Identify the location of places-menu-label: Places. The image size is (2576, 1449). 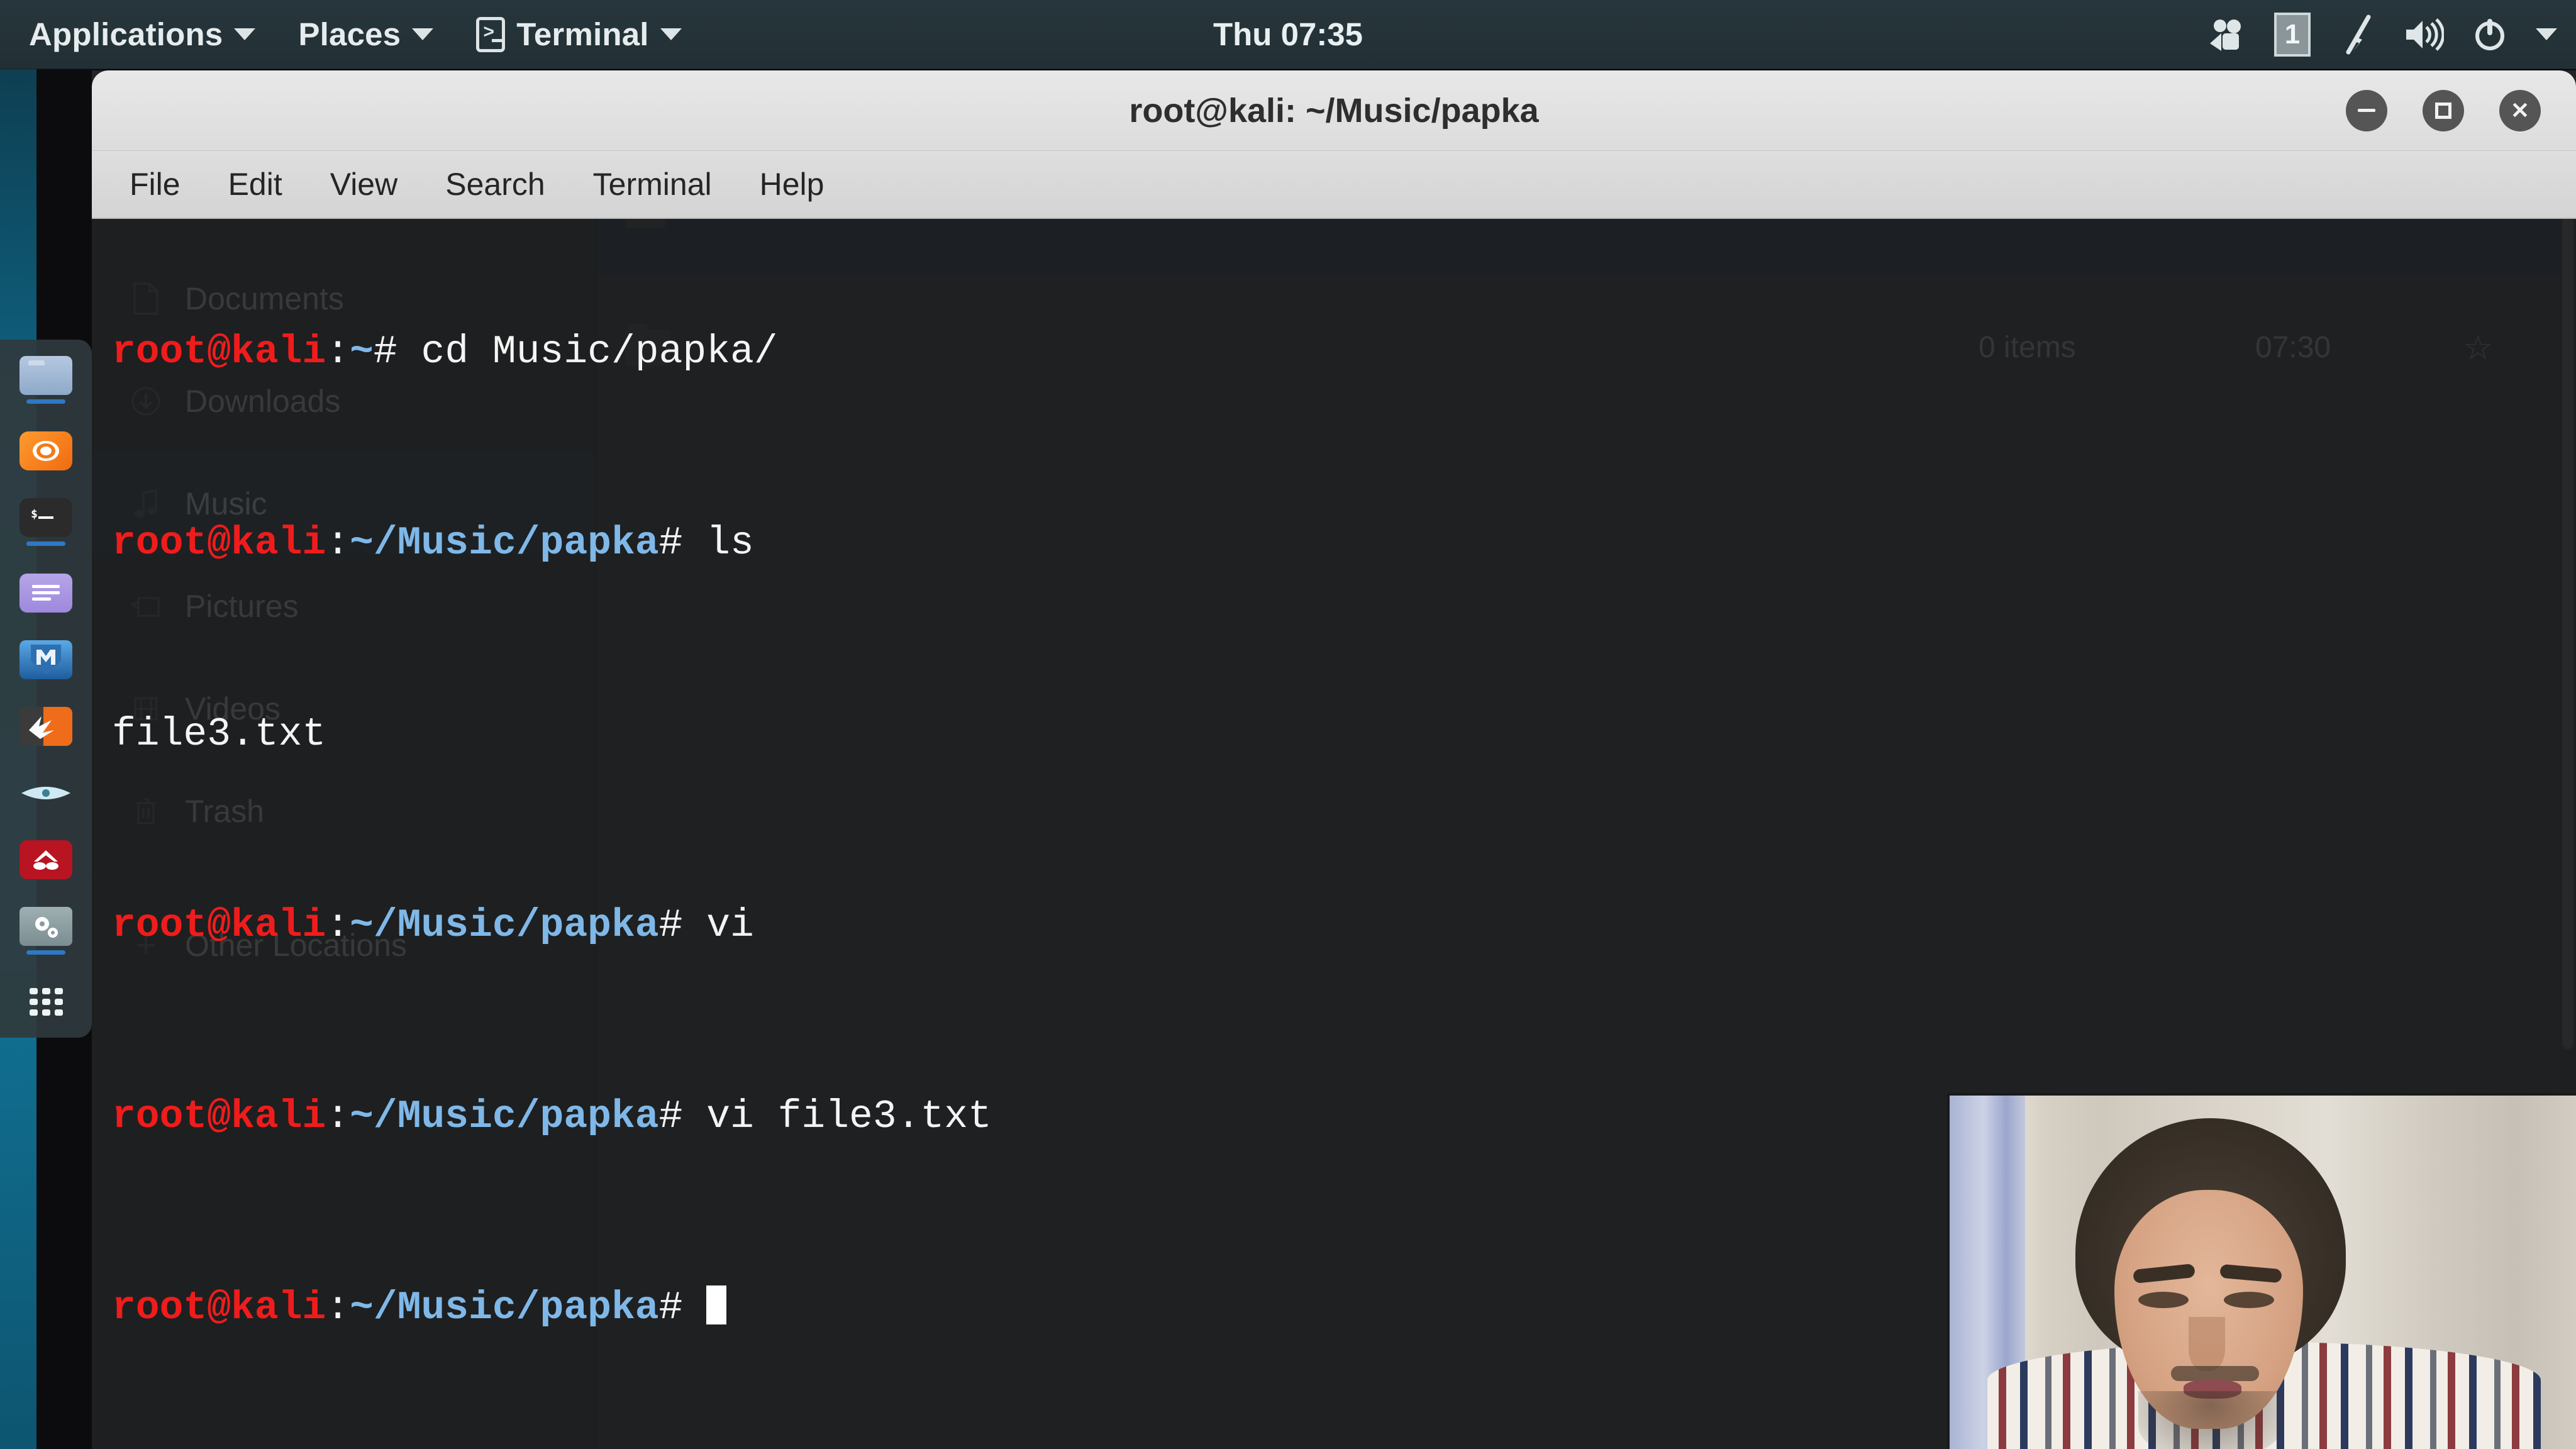
(349, 34).